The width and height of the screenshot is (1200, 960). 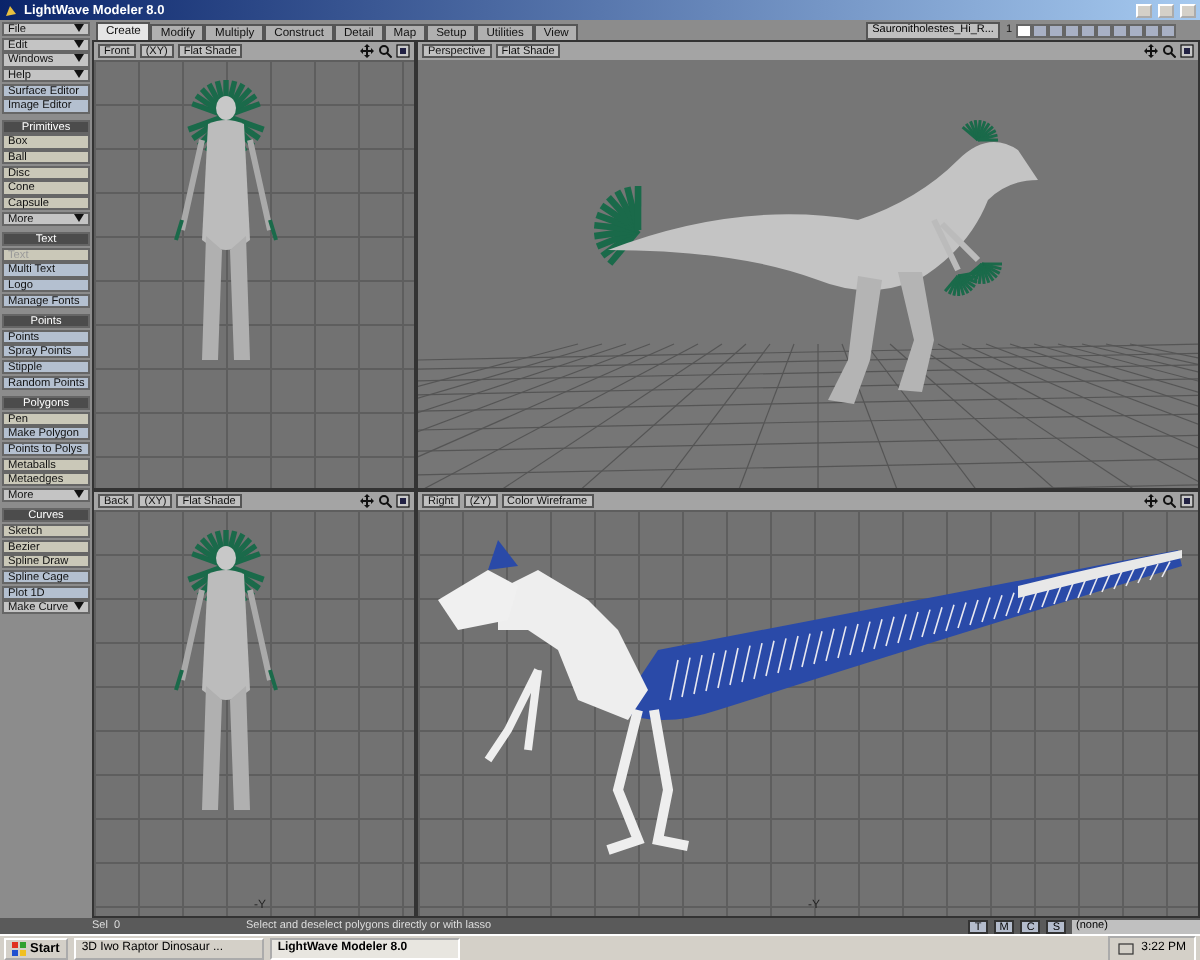 What do you see at coordinates (1188, 10) in the screenshot?
I see `close-button` at bounding box center [1188, 10].